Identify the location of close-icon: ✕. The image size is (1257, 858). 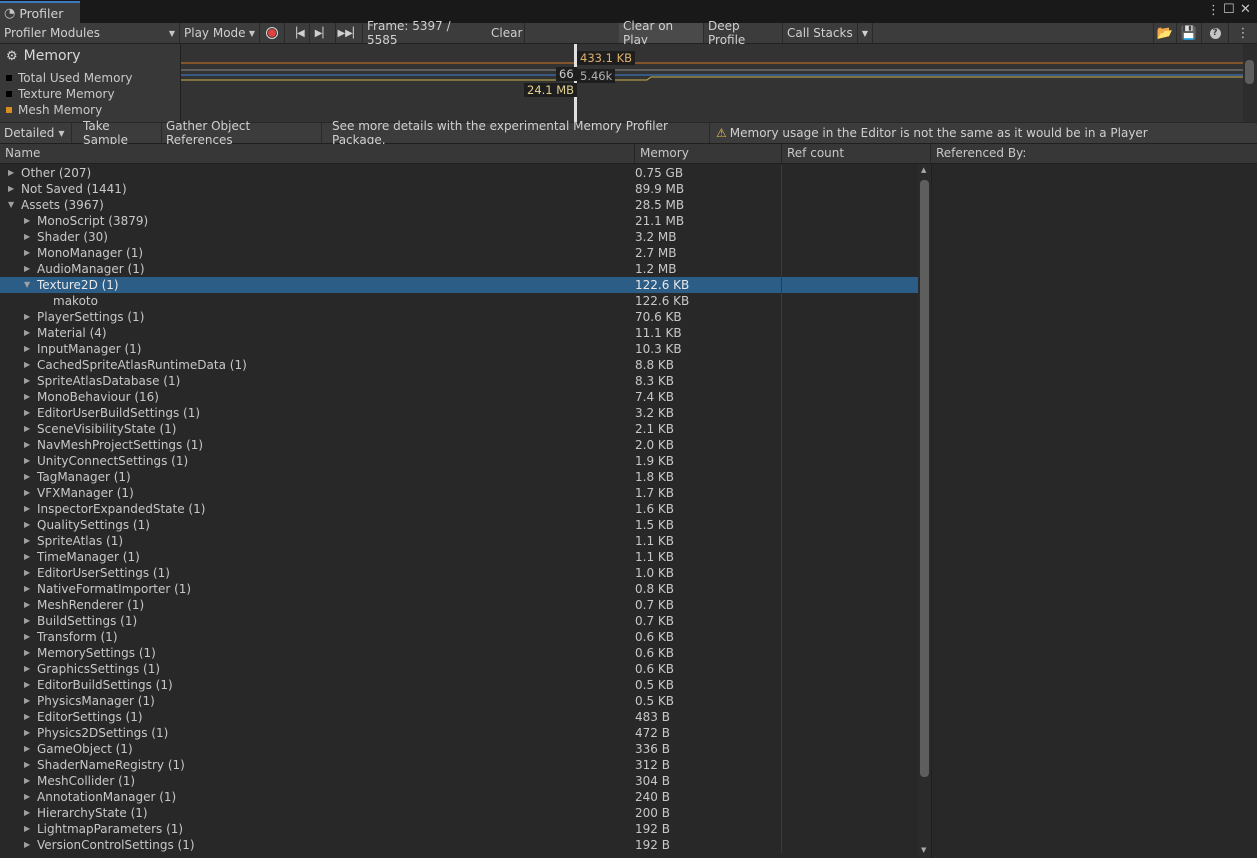
(1245, 9).